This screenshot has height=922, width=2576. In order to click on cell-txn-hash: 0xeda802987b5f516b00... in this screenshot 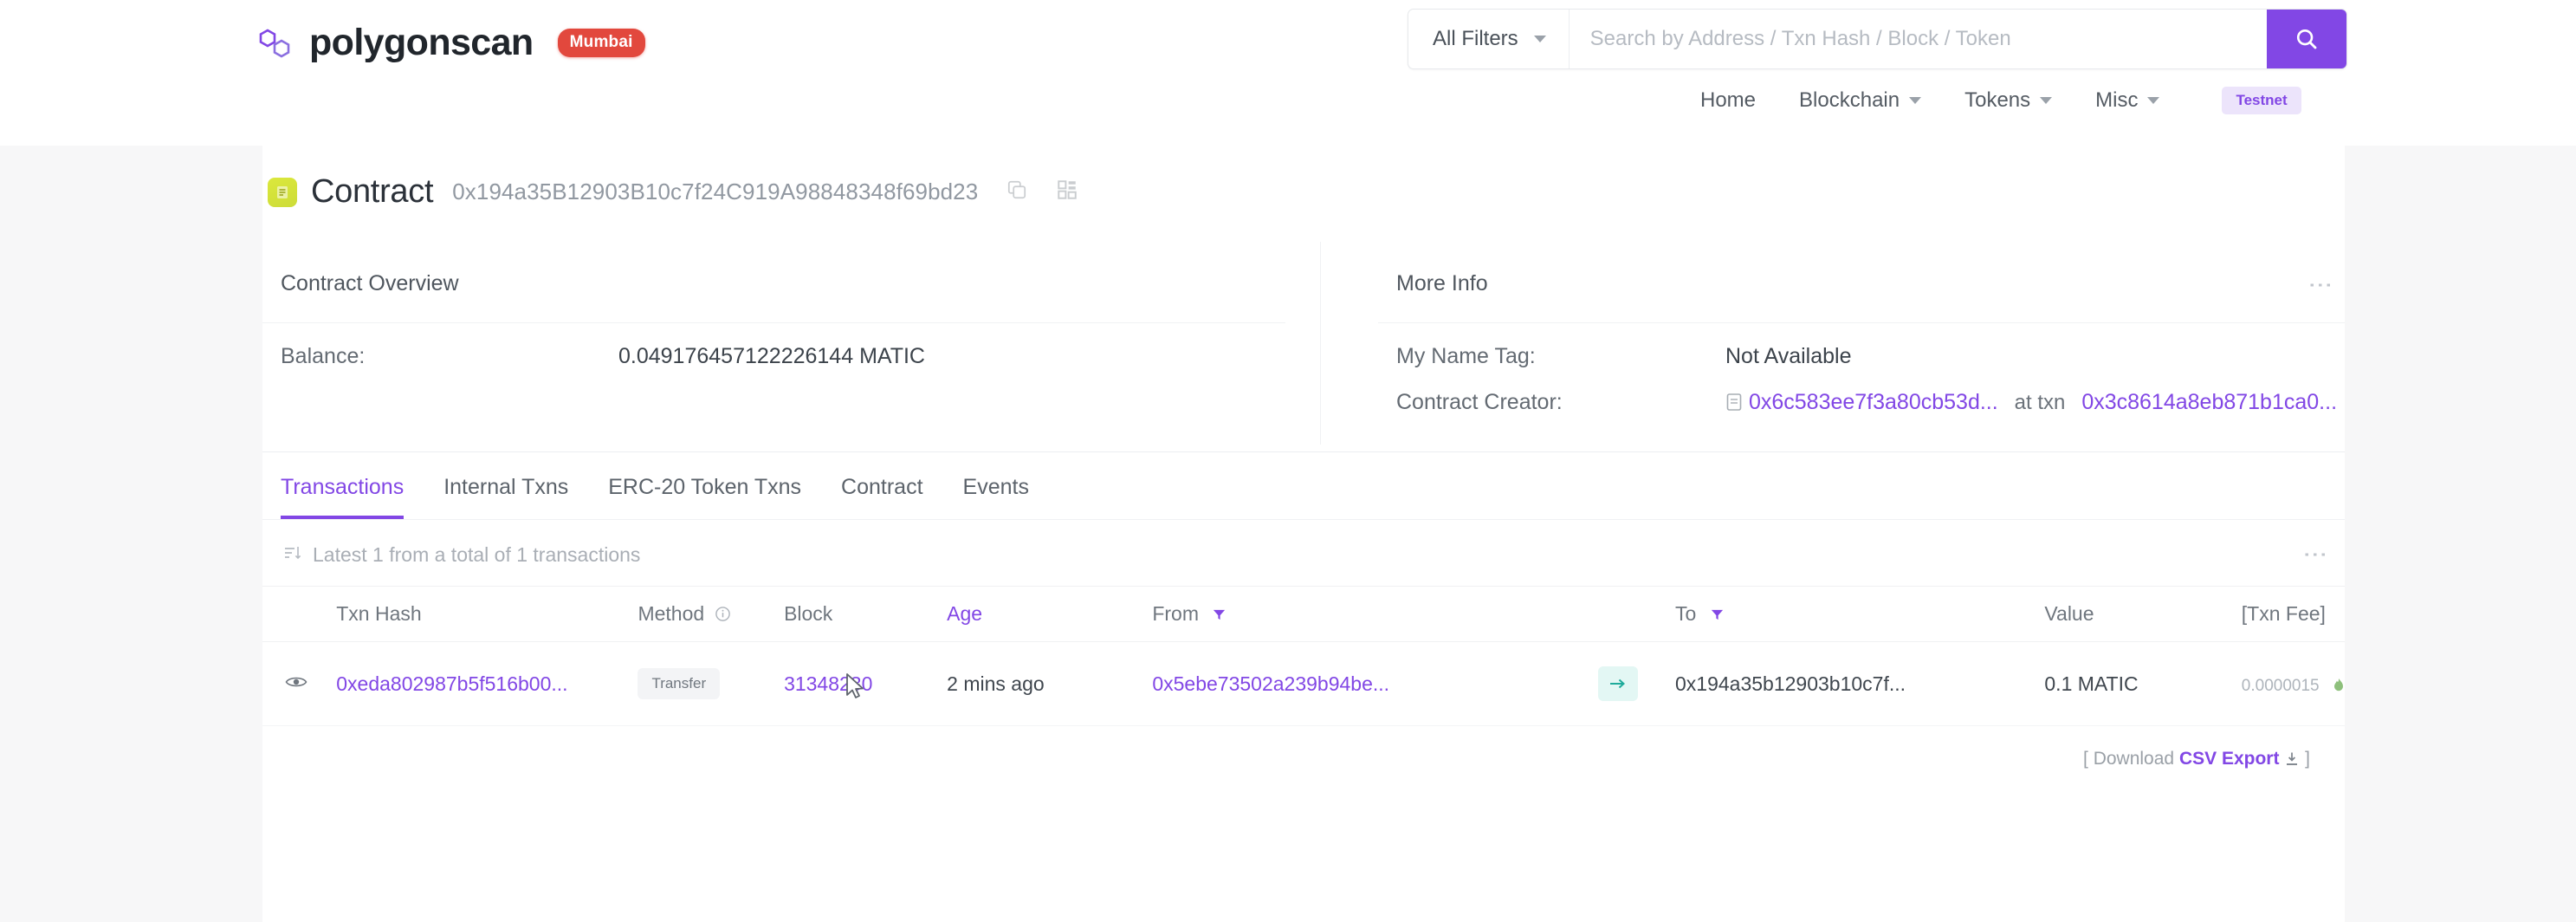, I will do `click(487, 683)`.